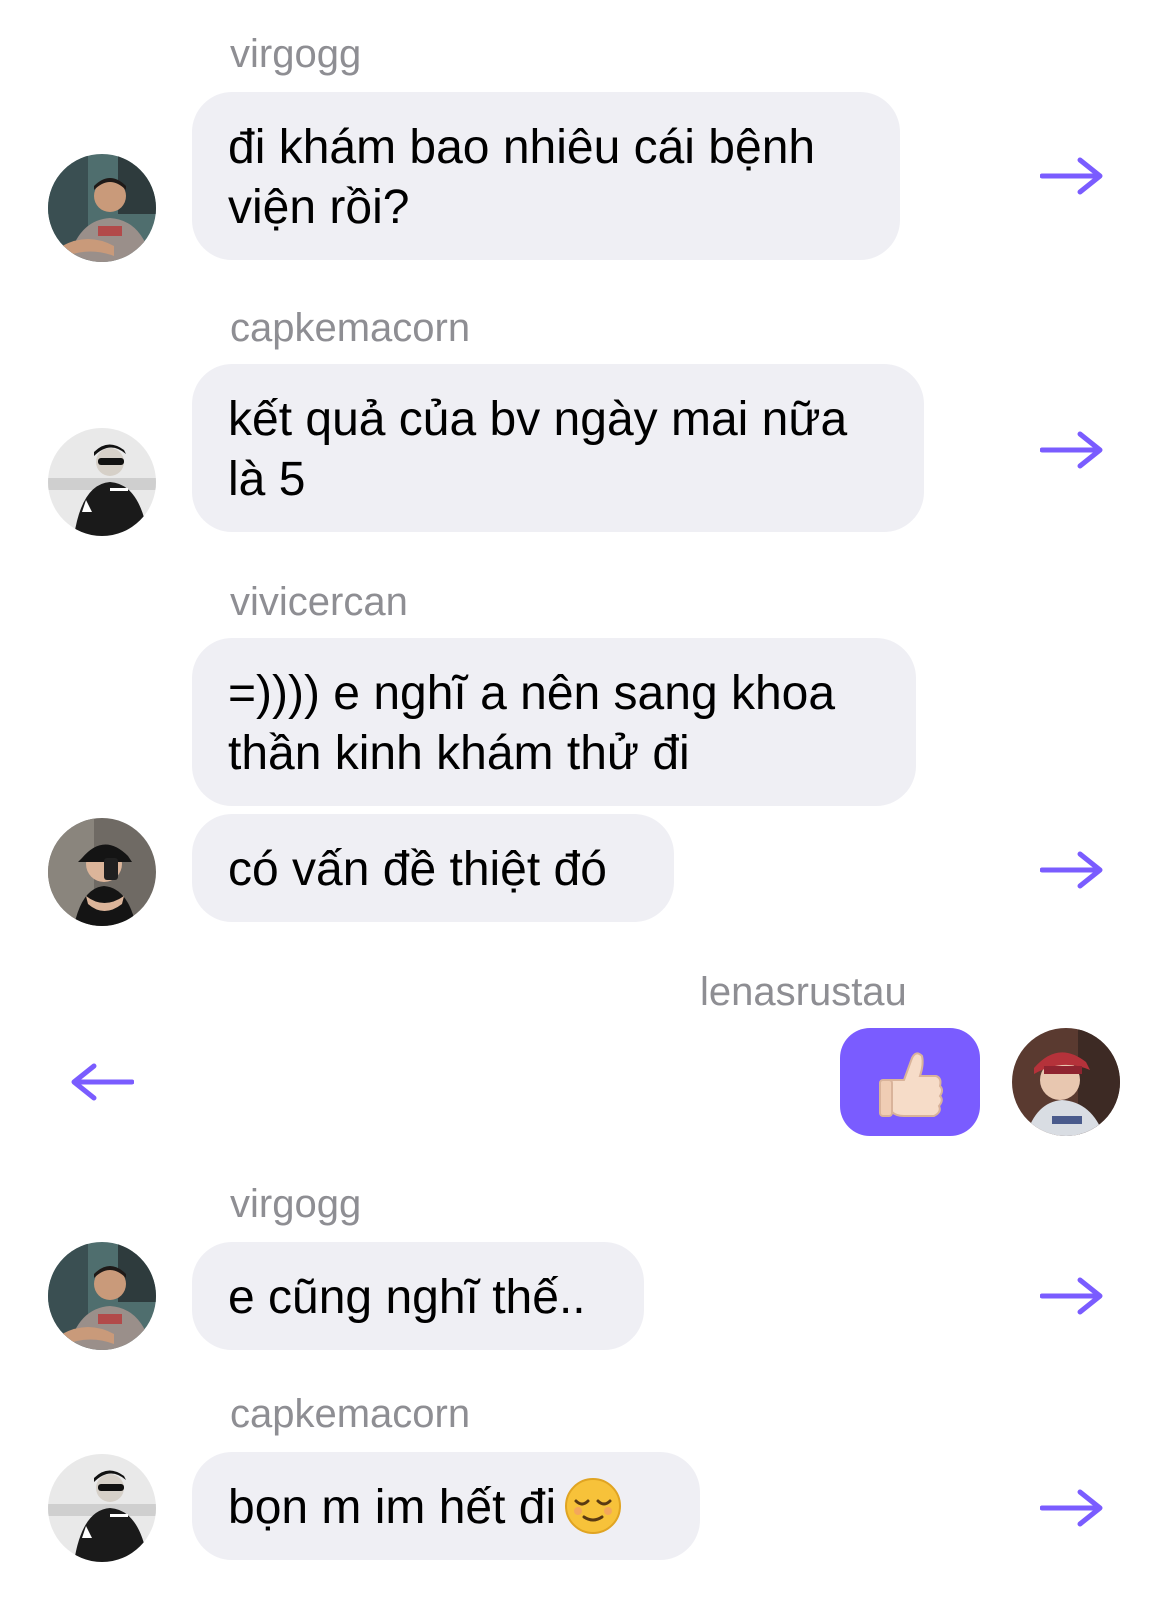  I want to click on sender-name: lenasrustau, so click(803, 992).